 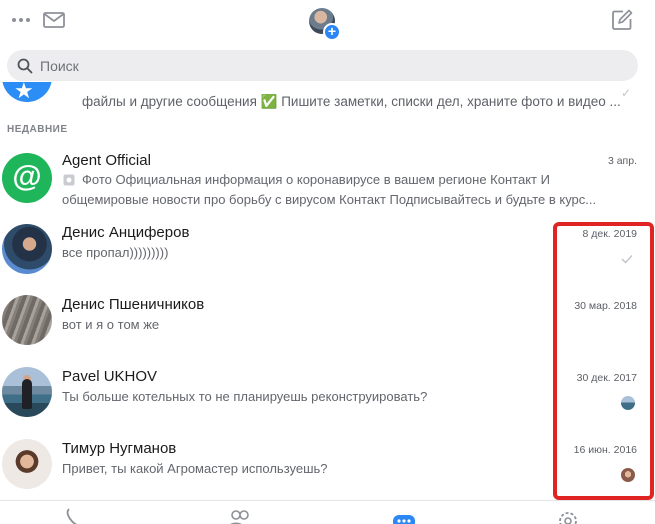 I want to click on agent-avatar: @, so click(x=27, y=178).